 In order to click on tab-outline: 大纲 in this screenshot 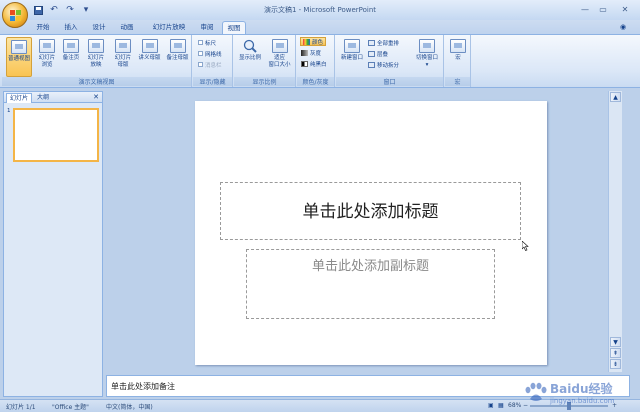, I will do `click(43, 98)`.